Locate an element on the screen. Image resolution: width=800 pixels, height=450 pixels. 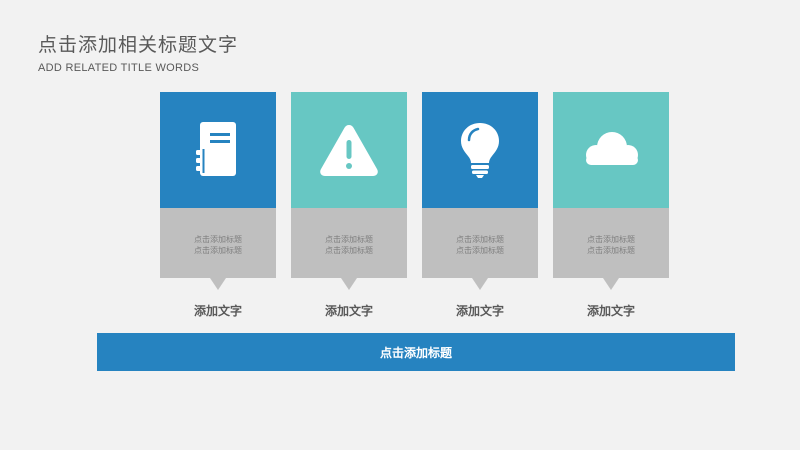
warning-icon is located at coordinates (349, 150).